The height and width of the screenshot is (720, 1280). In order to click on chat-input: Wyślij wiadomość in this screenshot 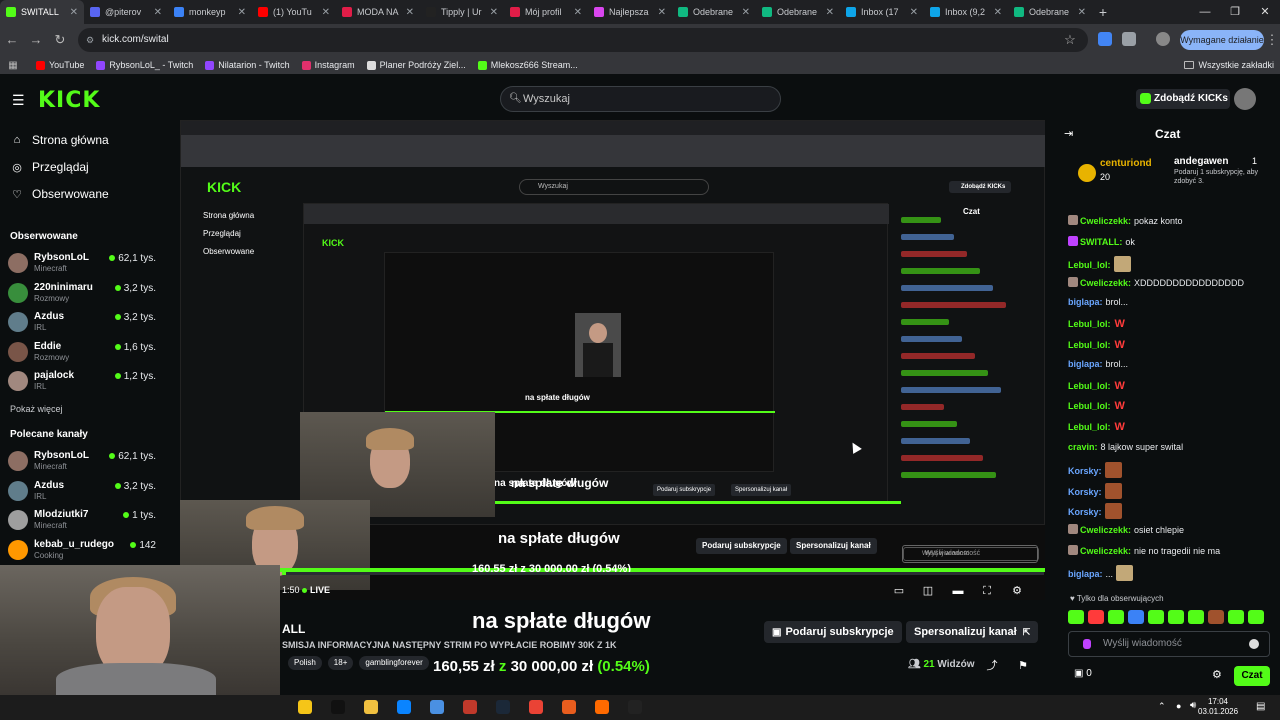, I will do `click(1169, 644)`.